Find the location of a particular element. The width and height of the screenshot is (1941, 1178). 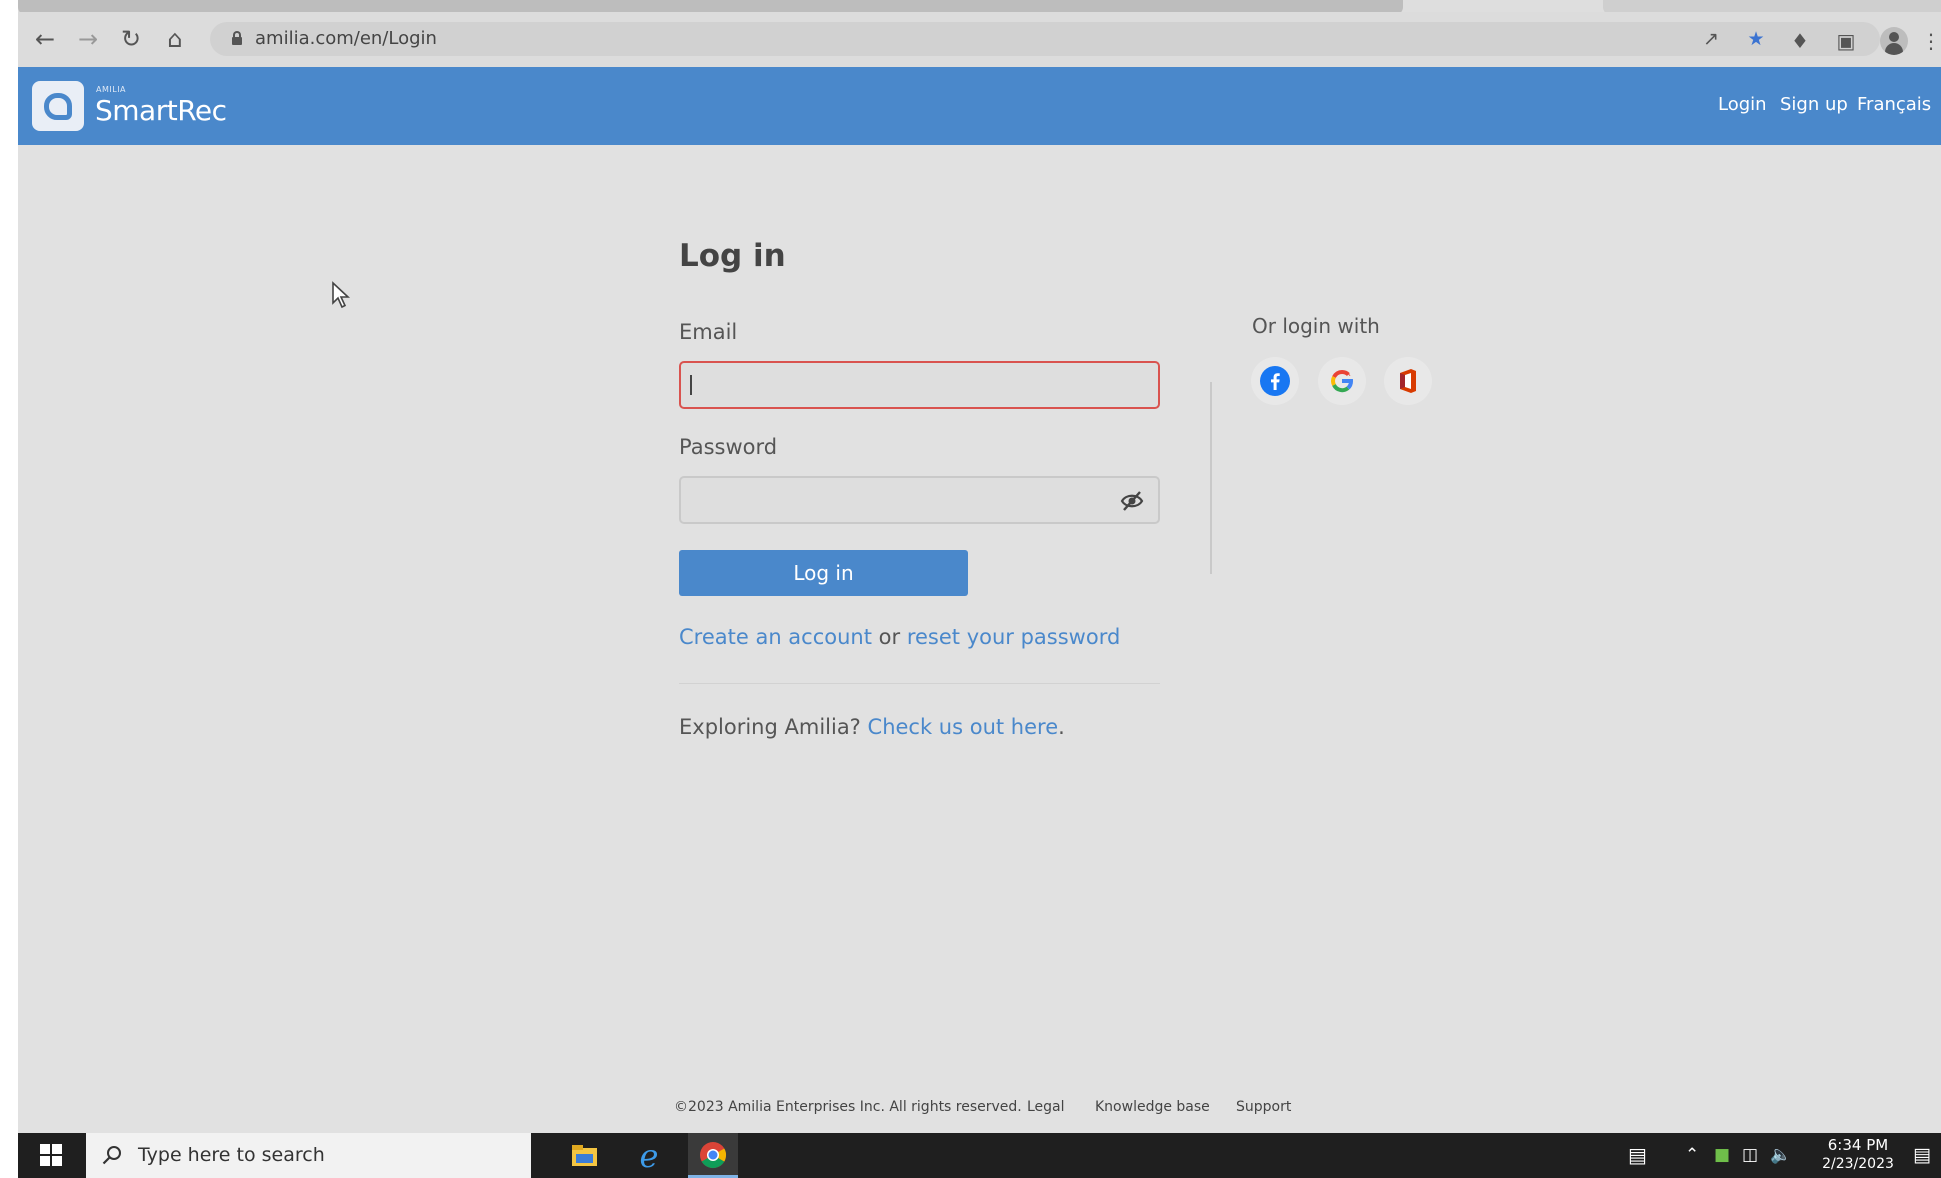

header-language-link: Français is located at coordinates (1894, 104).